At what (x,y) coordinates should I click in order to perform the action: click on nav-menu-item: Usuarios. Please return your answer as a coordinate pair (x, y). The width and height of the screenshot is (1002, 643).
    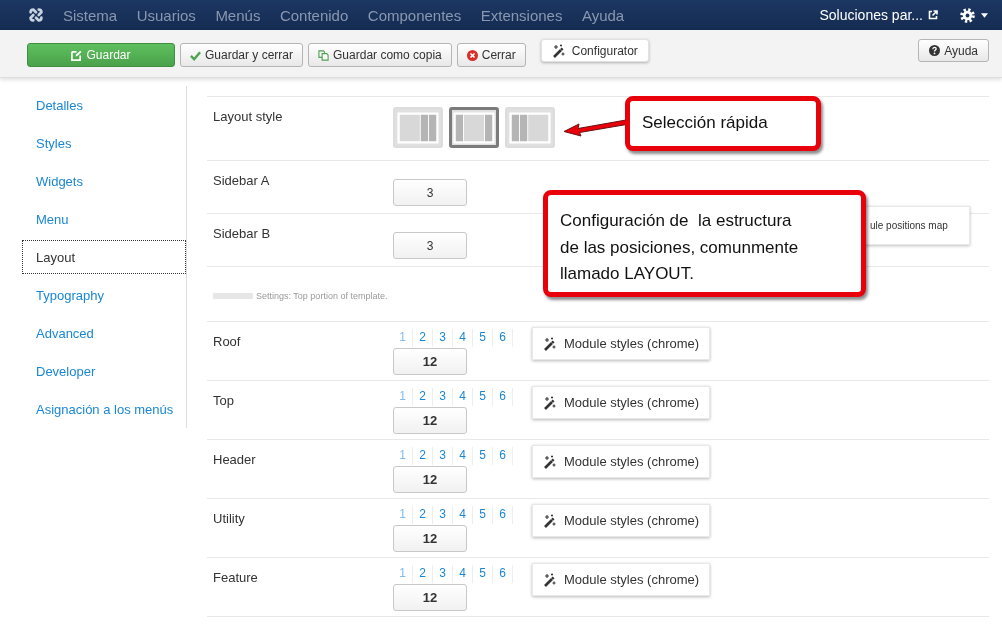
    Looking at the image, I should click on (166, 15).